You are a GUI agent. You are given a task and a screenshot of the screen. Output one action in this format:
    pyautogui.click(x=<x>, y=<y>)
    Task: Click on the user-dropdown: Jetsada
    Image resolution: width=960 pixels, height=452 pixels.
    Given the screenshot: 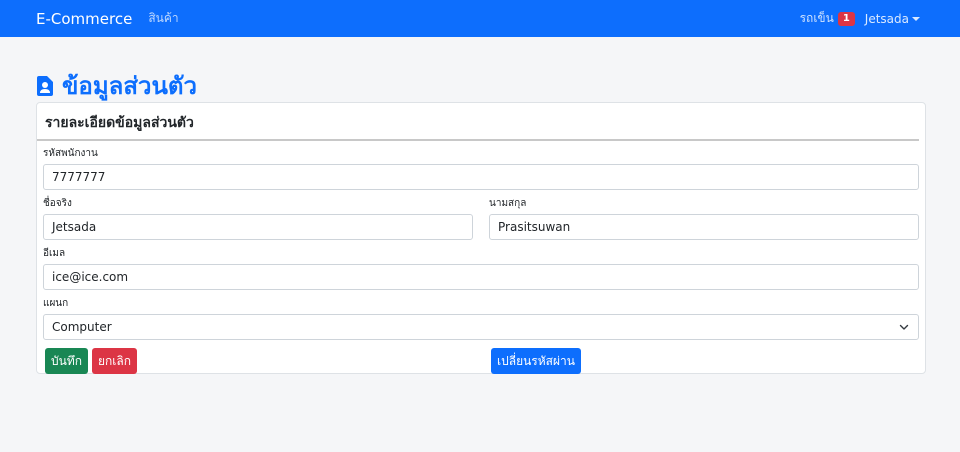 What is the action you would take?
    pyautogui.click(x=892, y=19)
    